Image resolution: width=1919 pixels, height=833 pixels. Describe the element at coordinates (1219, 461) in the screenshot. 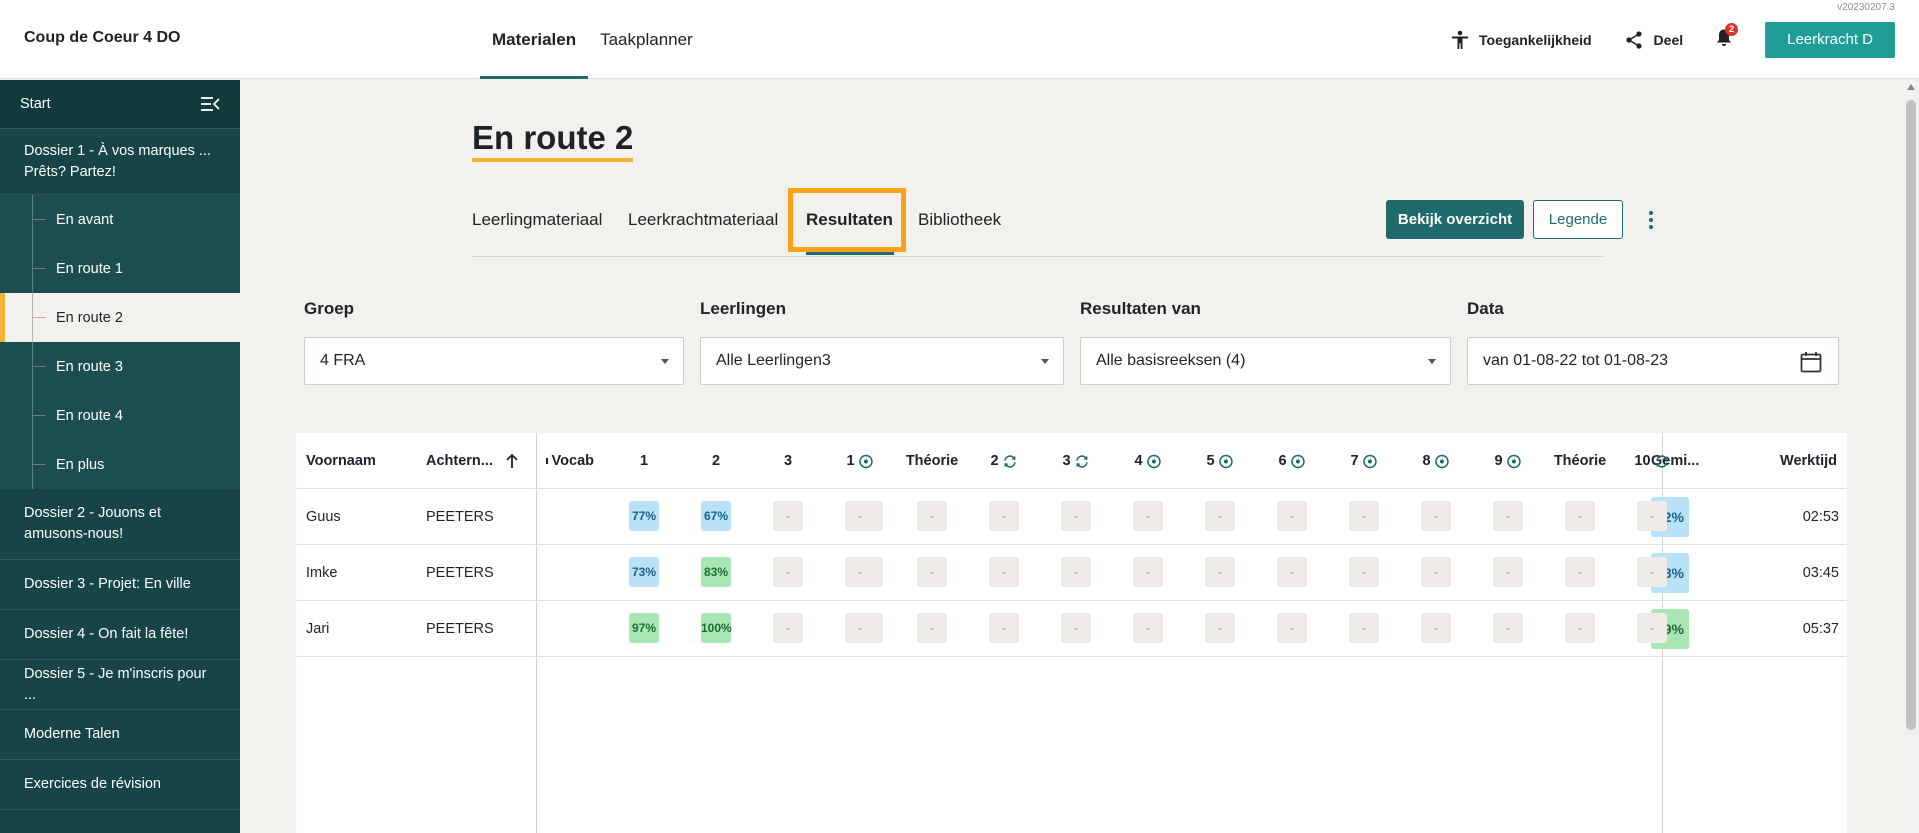

I see `header-col-9: 5` at that location.